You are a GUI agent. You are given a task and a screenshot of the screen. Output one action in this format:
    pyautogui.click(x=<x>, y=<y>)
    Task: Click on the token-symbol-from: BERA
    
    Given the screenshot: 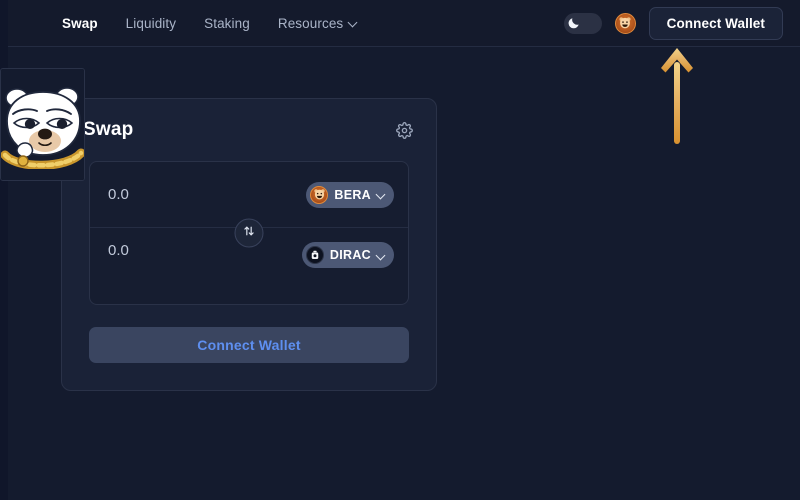 What is the action you would take?
    pyautogui.click(x=352, y=194)
    